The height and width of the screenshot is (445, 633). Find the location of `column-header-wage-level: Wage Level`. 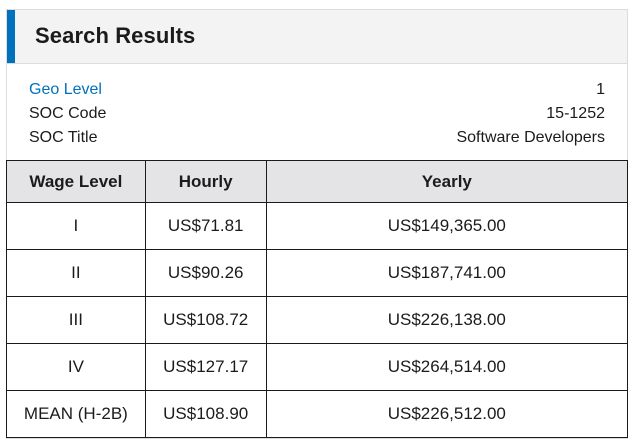

column-header-wage-level: Wage Level is located at coordinates (76, 181).